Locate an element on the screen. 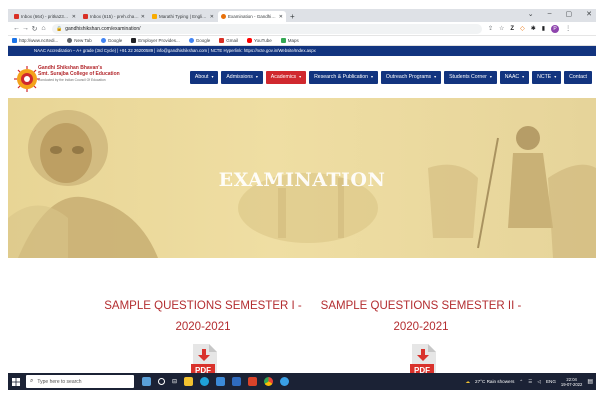  new-tab-button: + is located at coordinates (292, 17).